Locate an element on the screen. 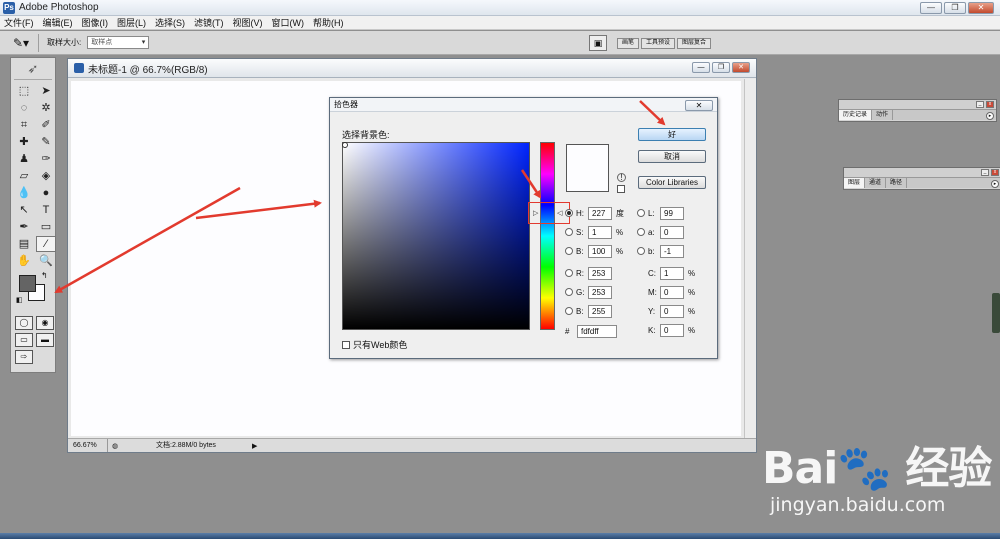 The image size is (1000, 539). gamut-warning-icon: ! is located at coordinates (621, 177).